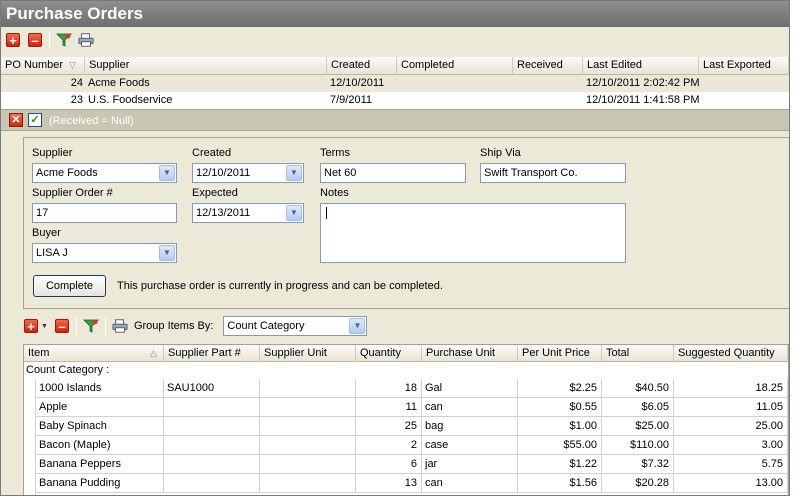 The width and height of the screenshot is (796, 502). What do you see at coordinates (248, 213) in the screenshot?
I see `expected-date-picker: 12/13/2011 ▼` at bounding box center [248, 213].